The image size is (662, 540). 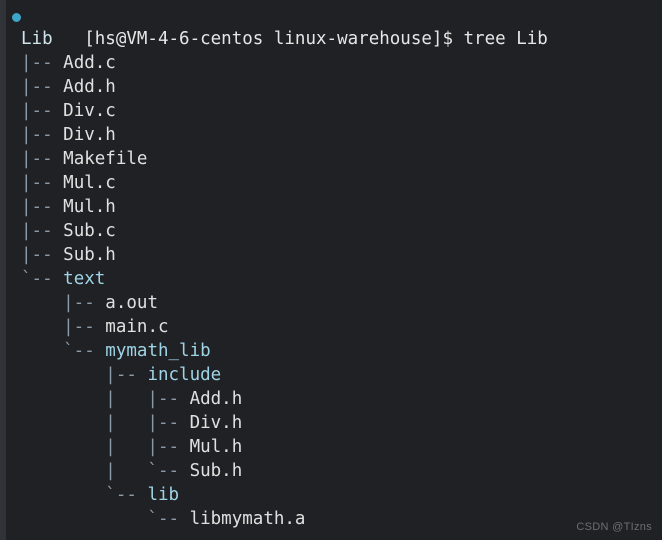 I want to click on tree-line: | `-- Sub.h, so click(x=334, y=471).